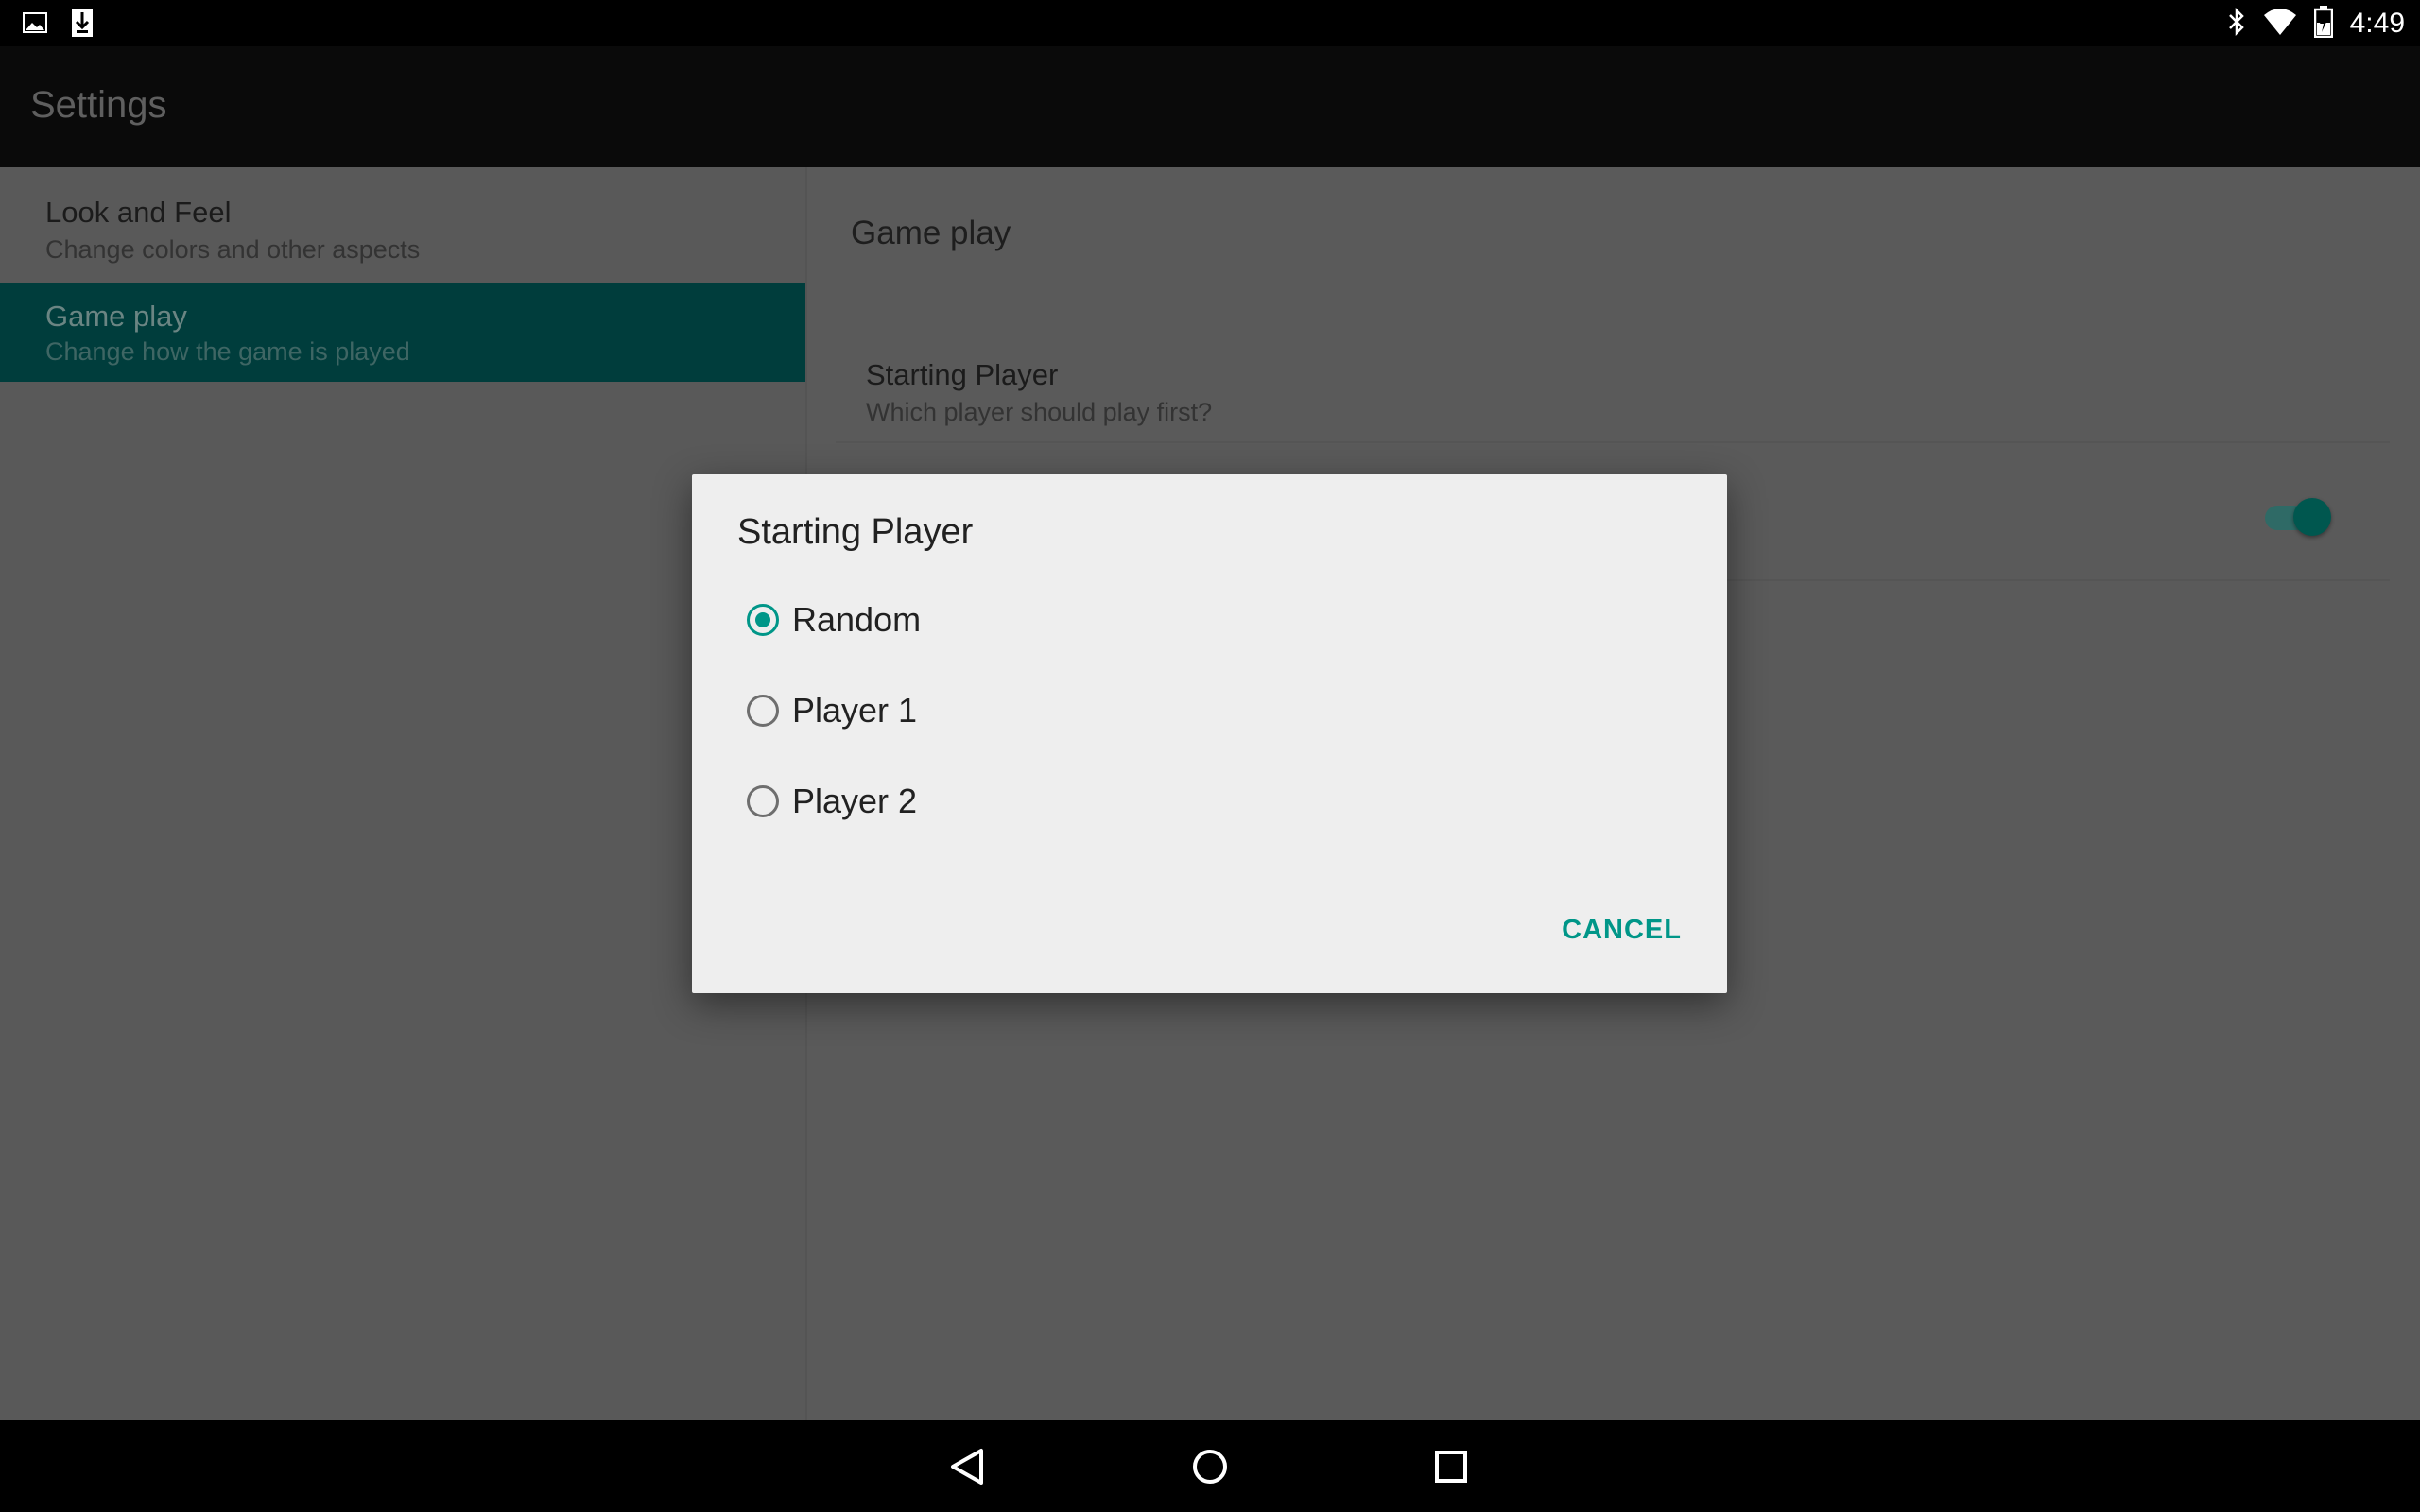 This screenshot has height=1512, width=2420. I want to click on gallery-icon, so click(35, 25).